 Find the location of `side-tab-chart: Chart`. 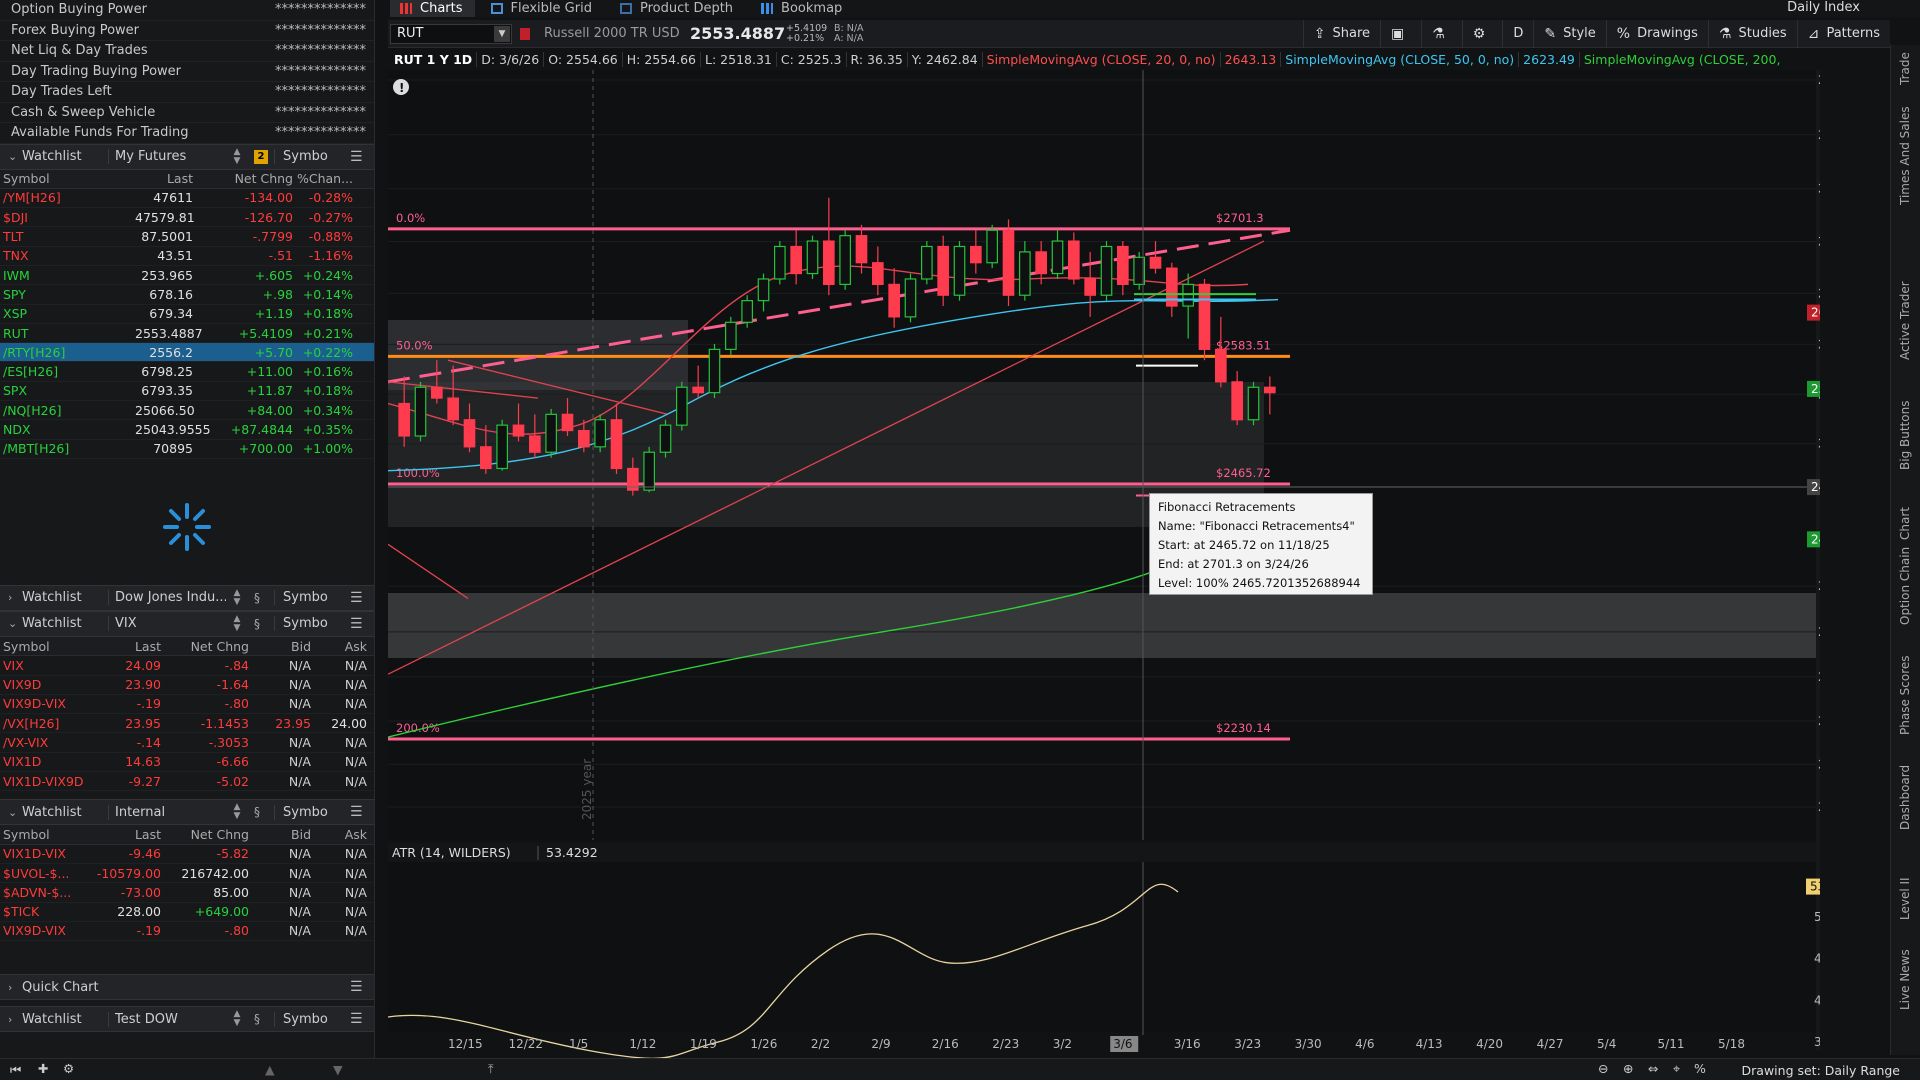

side-tab-chart: Chart is located at coordinates (1905, 523).